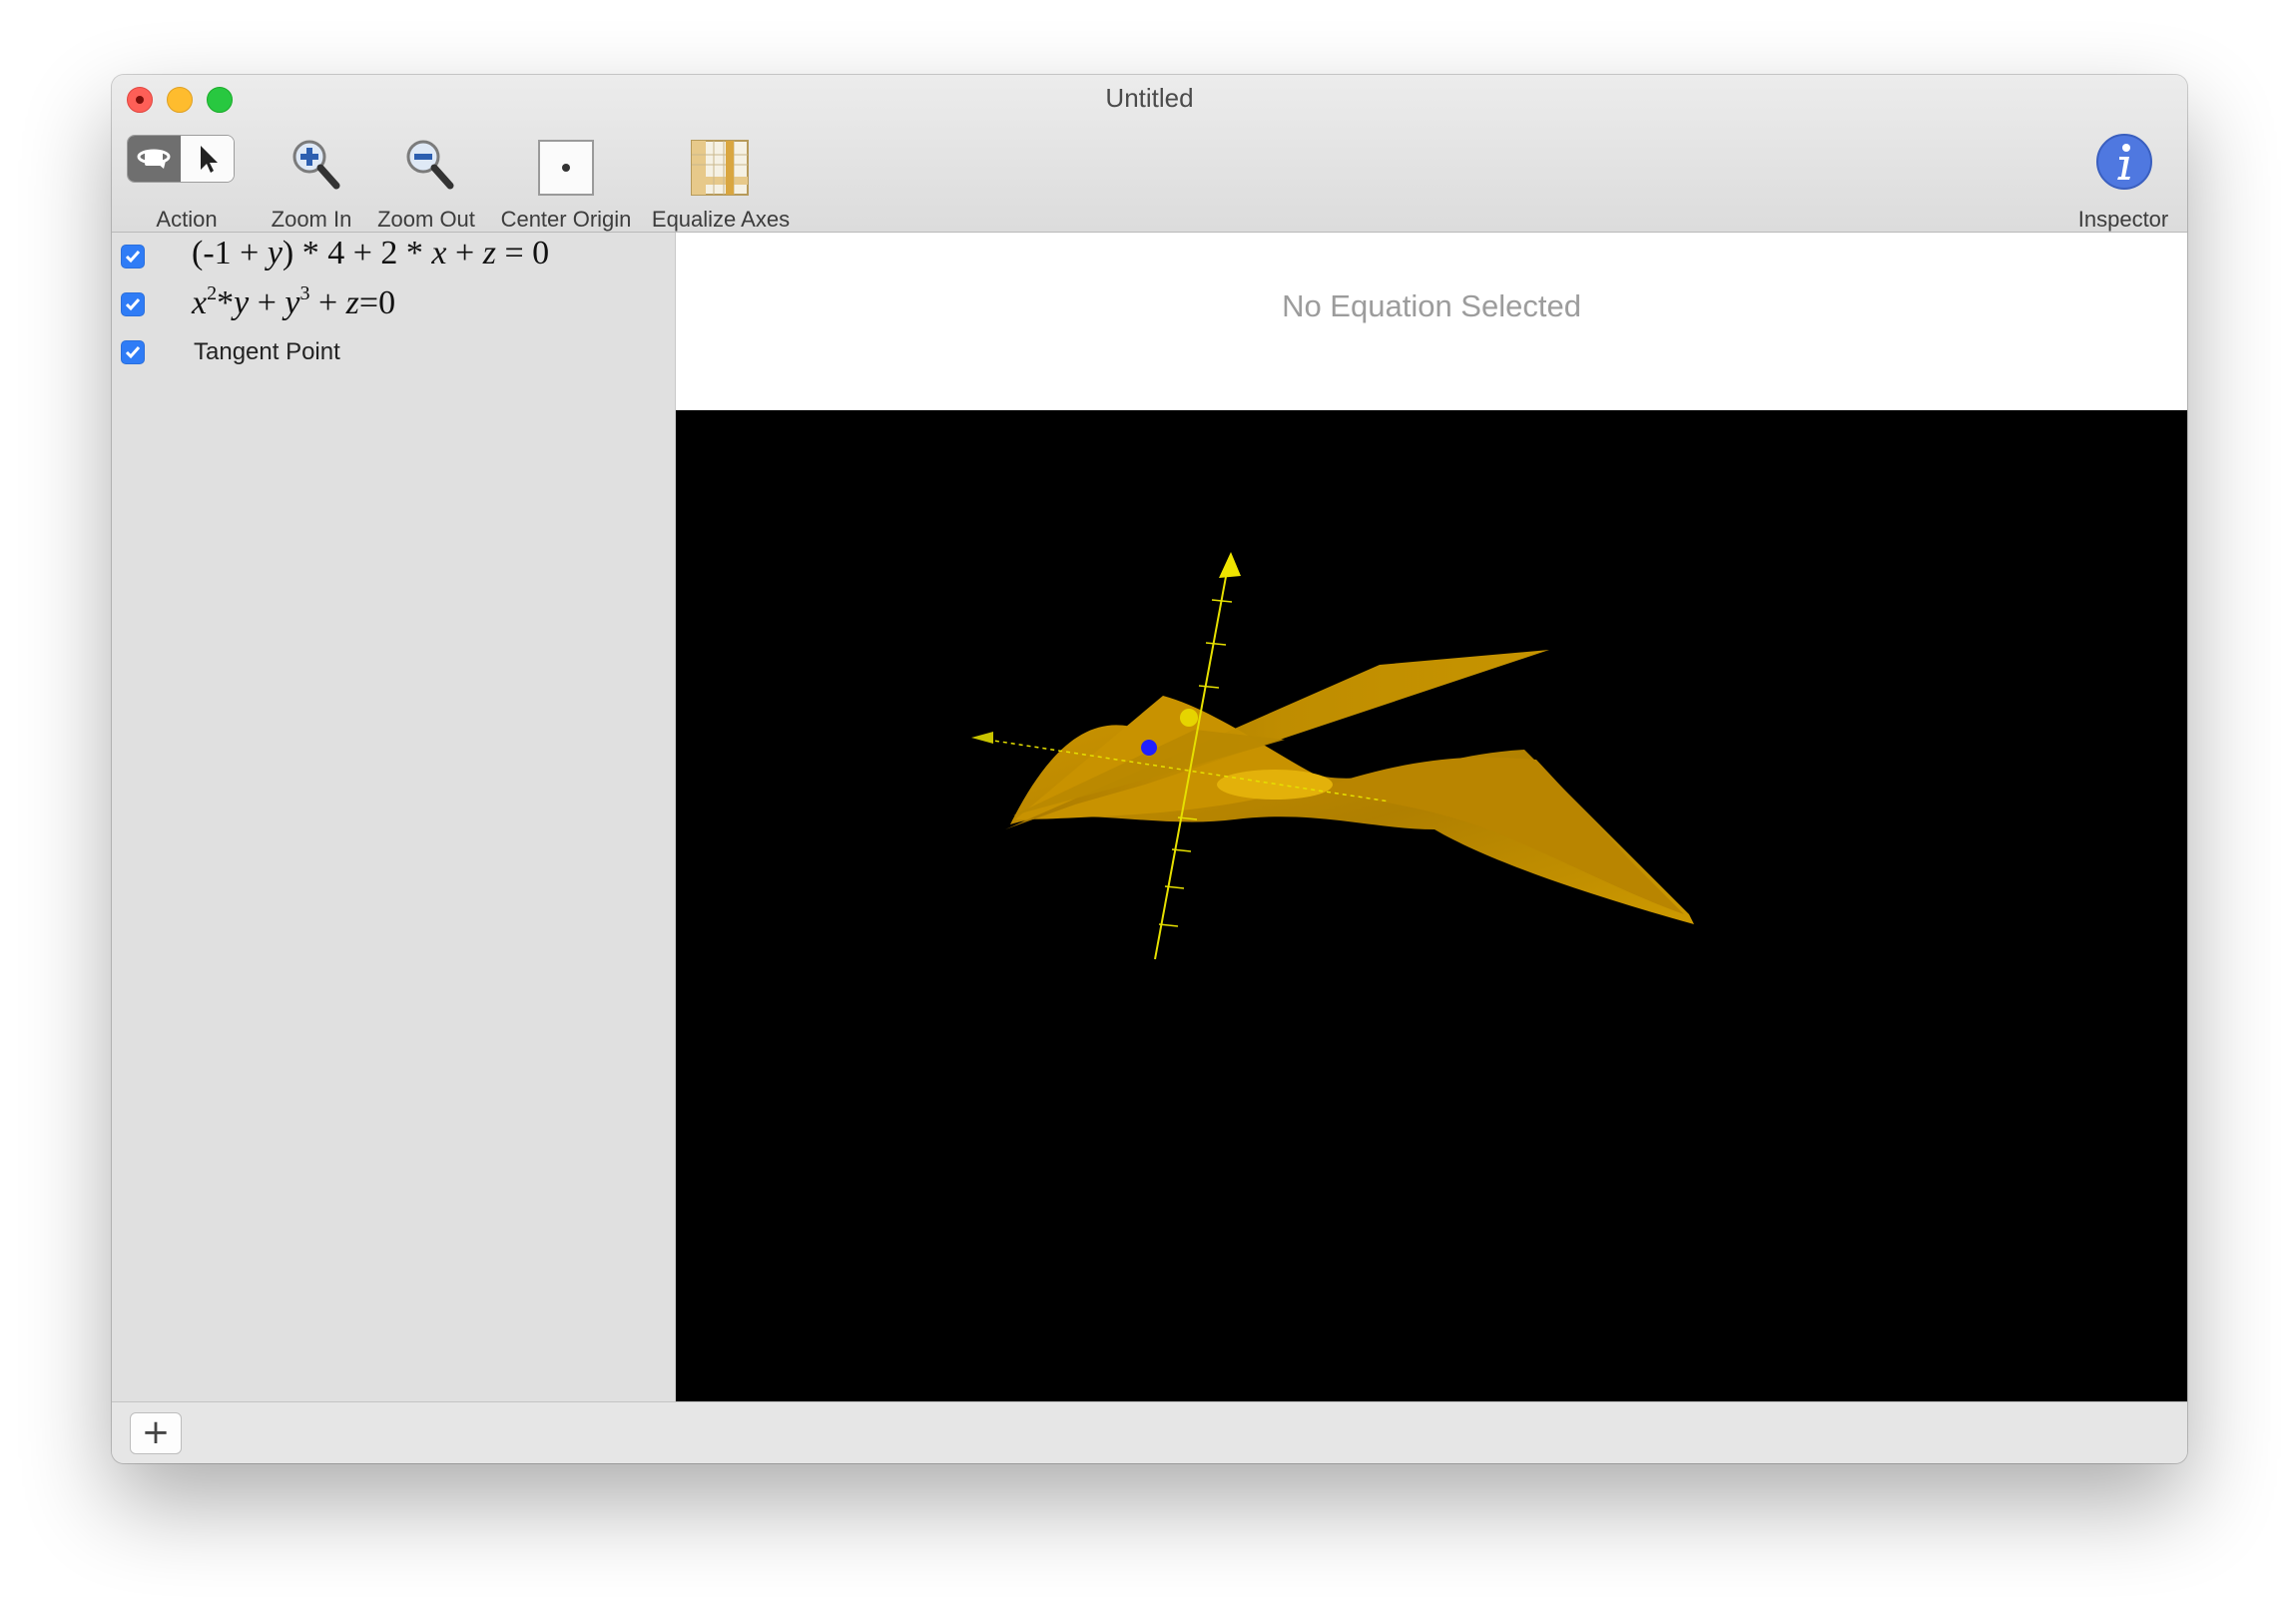  I want to click on rotate-icon, so click(154, 159).